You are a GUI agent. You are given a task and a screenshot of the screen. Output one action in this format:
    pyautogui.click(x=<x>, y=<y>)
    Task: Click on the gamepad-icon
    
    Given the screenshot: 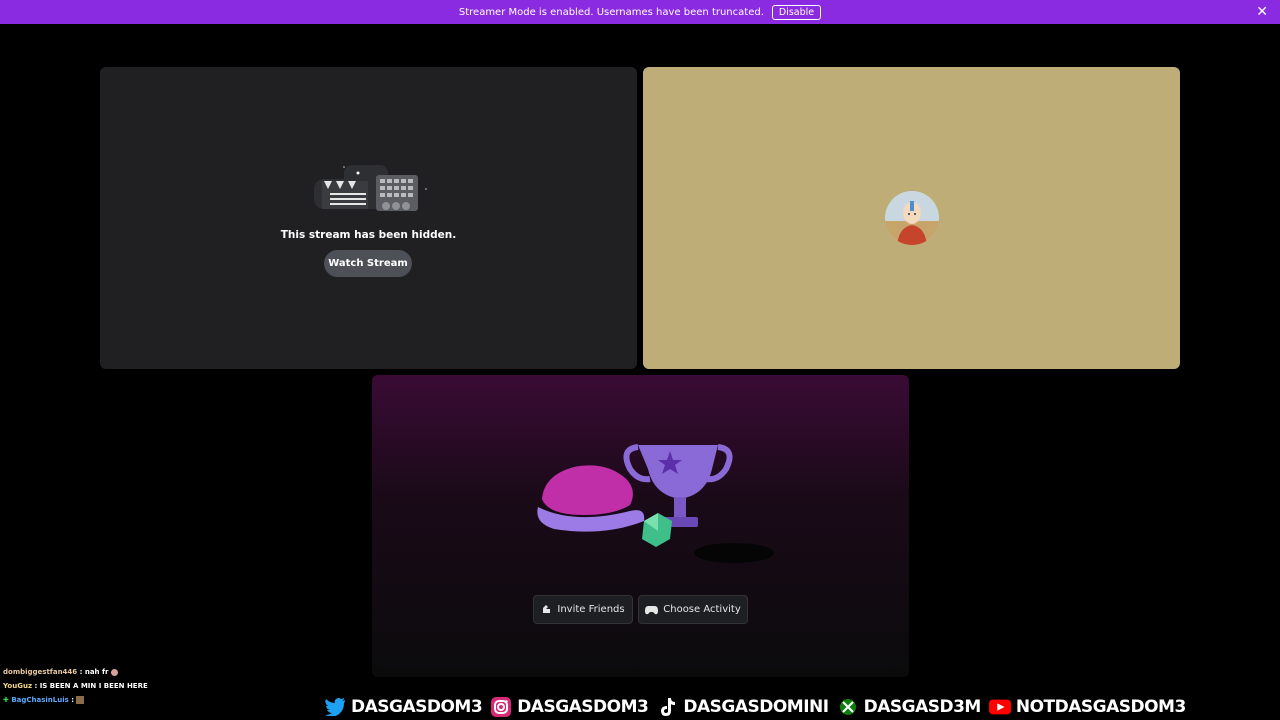 What is the action you would take?
    pyautogui.click(x=652, y=609)
    